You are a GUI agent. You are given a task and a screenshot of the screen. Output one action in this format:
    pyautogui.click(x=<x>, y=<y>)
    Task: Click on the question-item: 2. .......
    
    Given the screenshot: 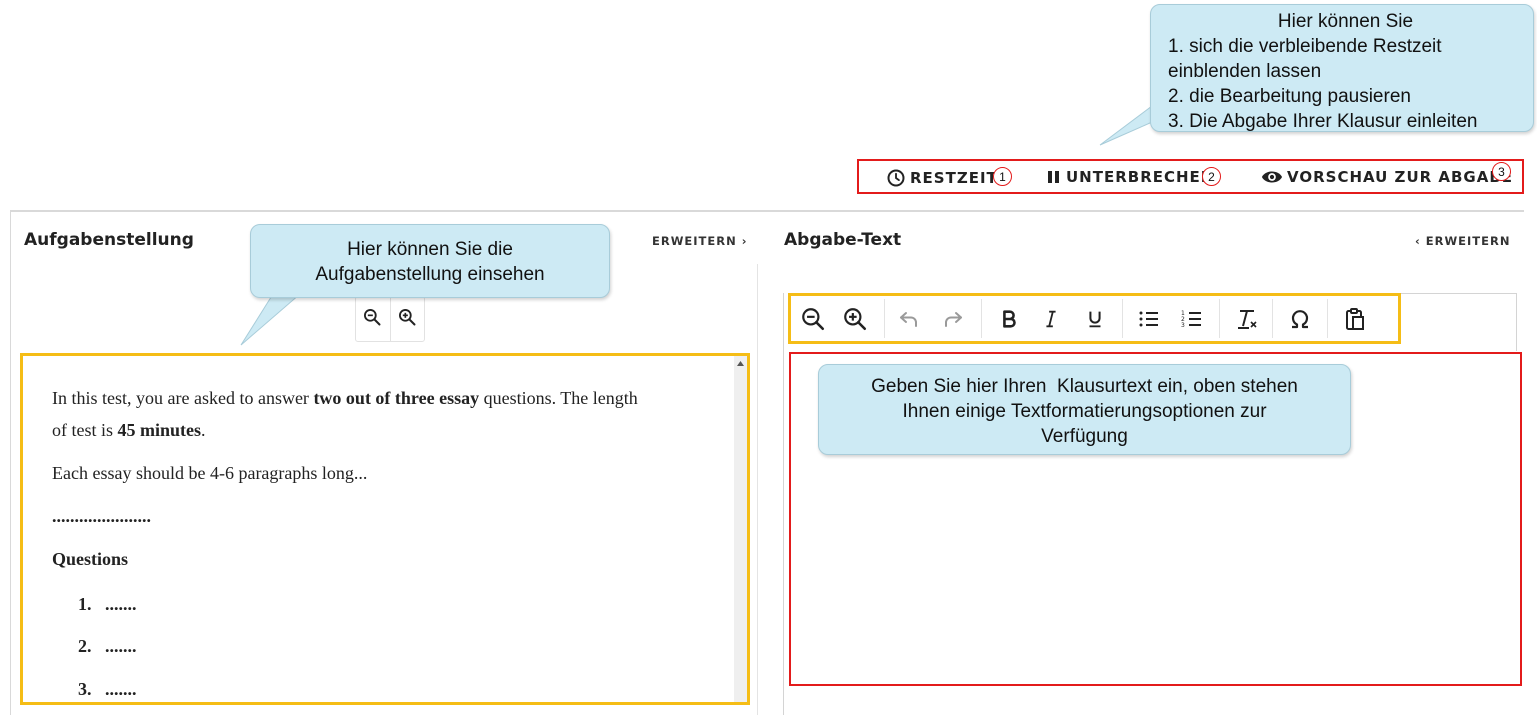 What is the action you would take?
    pyautogui.click(x=107, y=646)
    